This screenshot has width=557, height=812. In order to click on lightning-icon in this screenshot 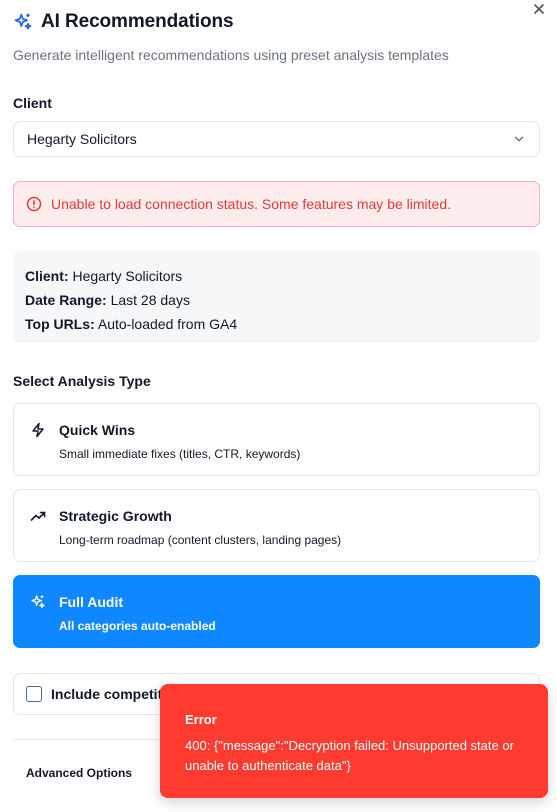, I will do `click(38, 430)`.